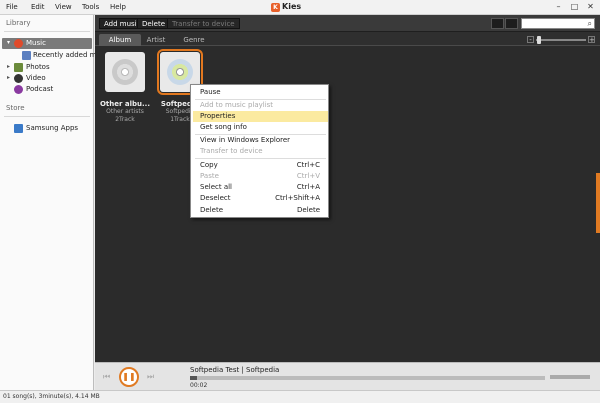 This screenshot has width=600, height=403. I want to click on album-cover, so click(125, 72).